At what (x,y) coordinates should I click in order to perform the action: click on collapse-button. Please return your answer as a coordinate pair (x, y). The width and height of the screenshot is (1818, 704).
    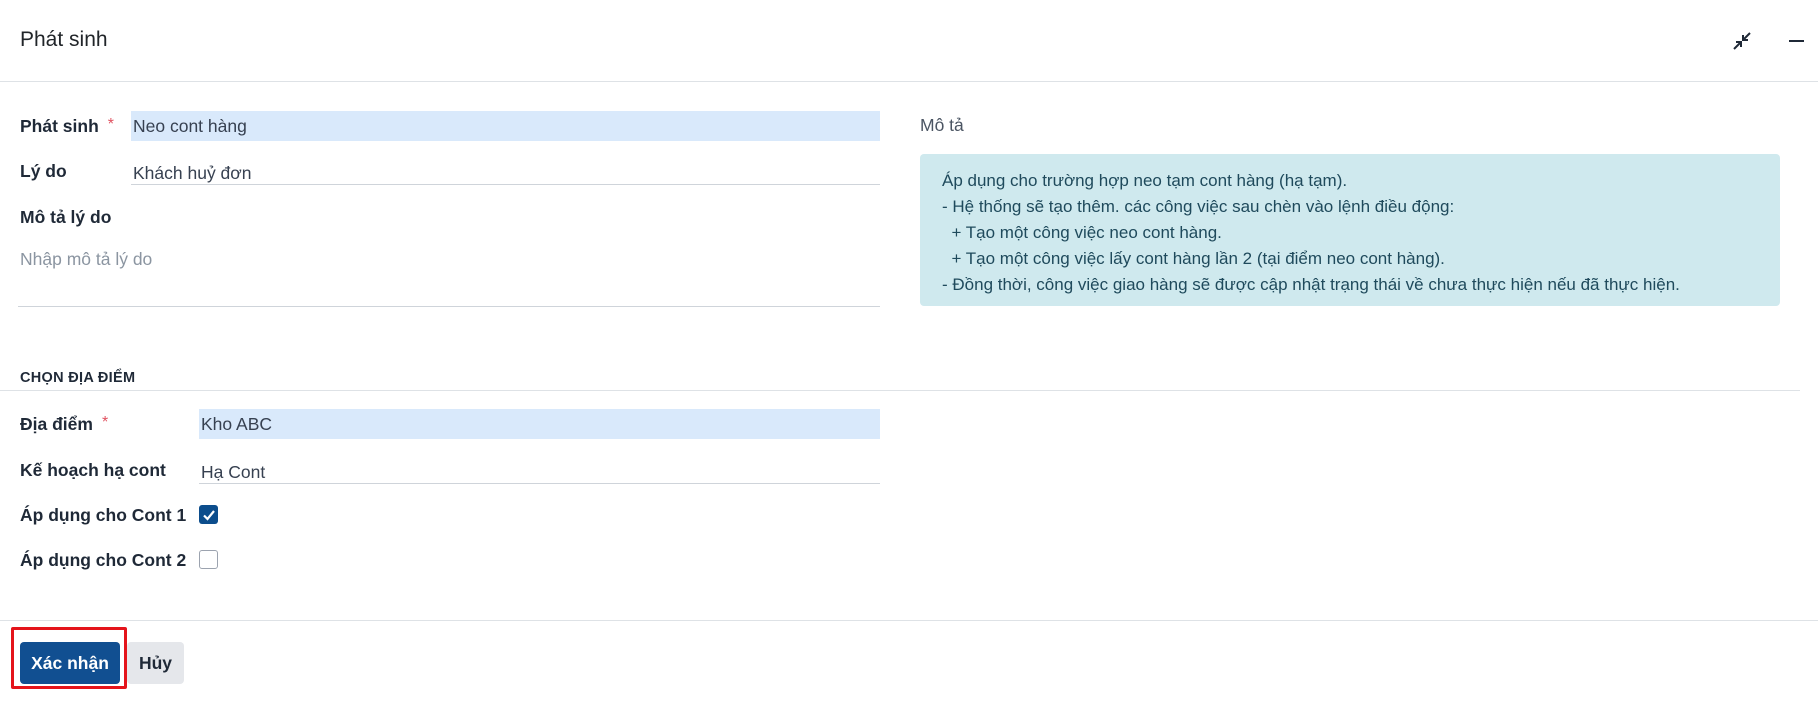
    Looking at the image, I should click on (1742, 41).